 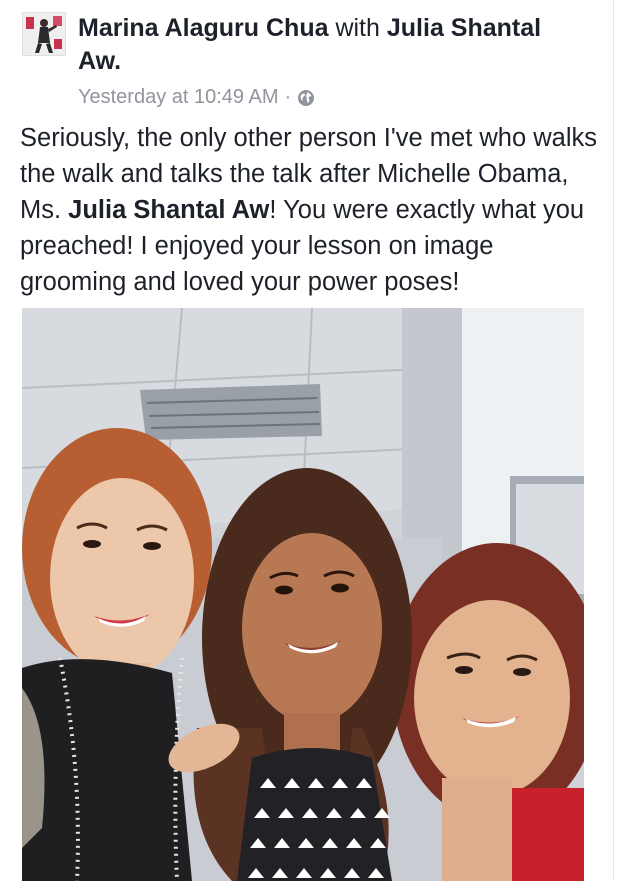 I want to click on author-name: Marina Alaguru Chua, so click(x=203, y=28).